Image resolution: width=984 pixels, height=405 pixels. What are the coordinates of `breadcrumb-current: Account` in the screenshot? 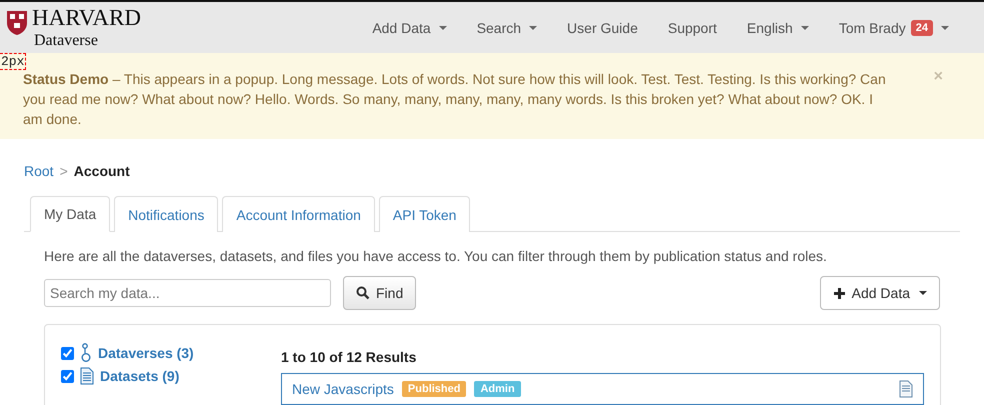 It's located at (102, 172).